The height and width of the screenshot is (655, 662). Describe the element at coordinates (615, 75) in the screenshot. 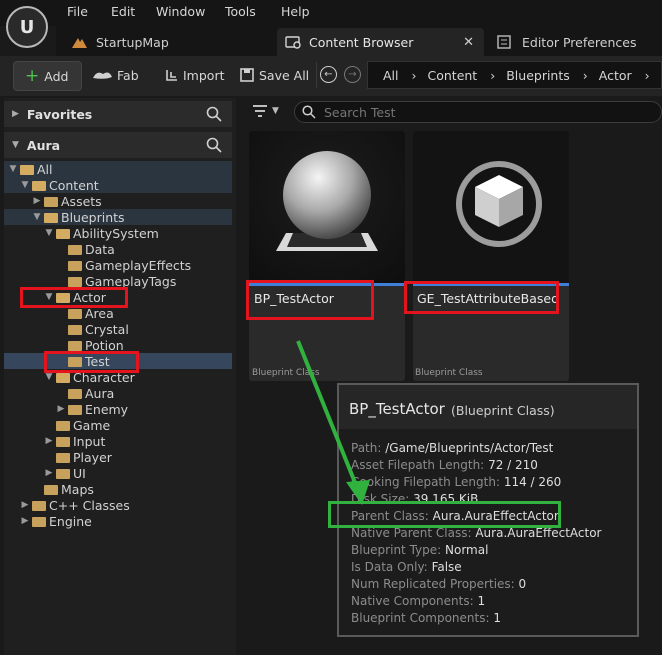

I see `breadcrumb-actor: Actor` at that location.